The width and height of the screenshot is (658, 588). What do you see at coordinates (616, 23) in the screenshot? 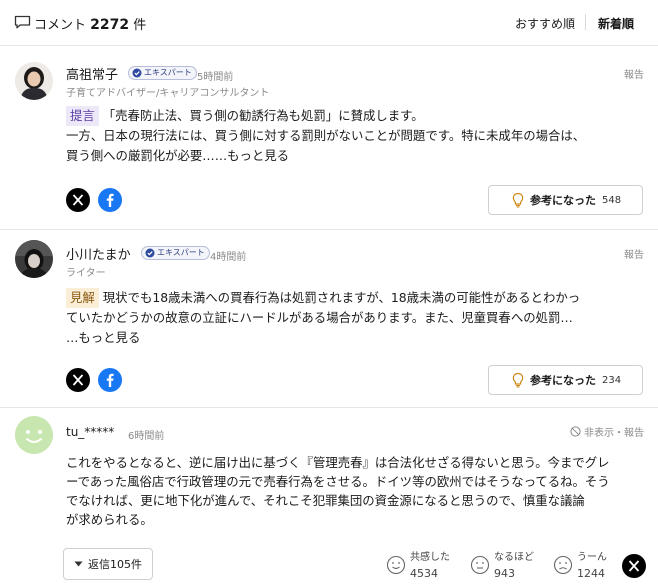
I see `sort-newest-tab: 新着順` at bounding box center [616, 23].